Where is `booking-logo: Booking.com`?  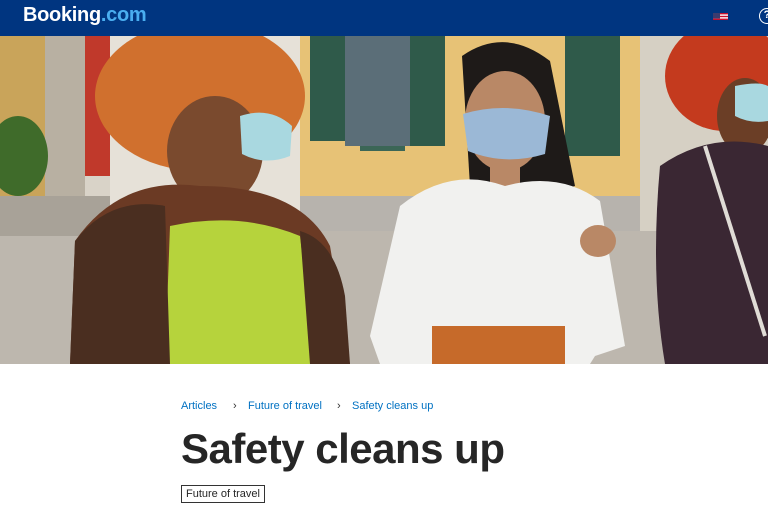 booking-logo: Booking.com is located at coordinates (85, 15).